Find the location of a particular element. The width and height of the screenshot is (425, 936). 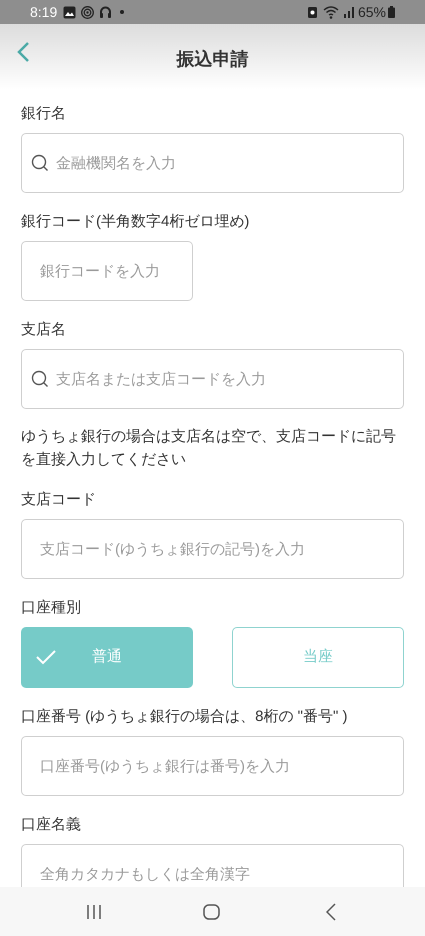

battery-percent: 65% is located at coordinates (372, 12).